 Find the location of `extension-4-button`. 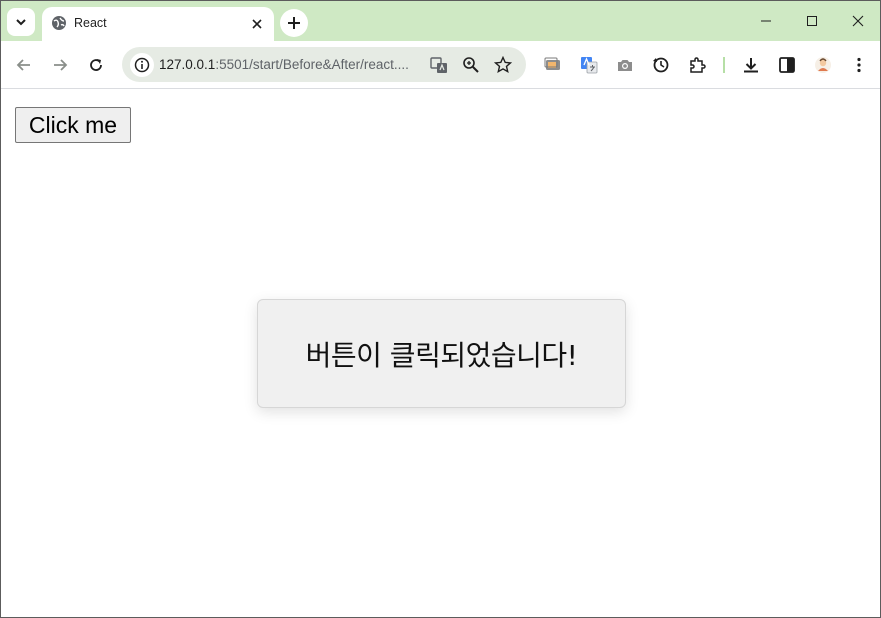

extension-4-button is located at coordinates (661, 65).